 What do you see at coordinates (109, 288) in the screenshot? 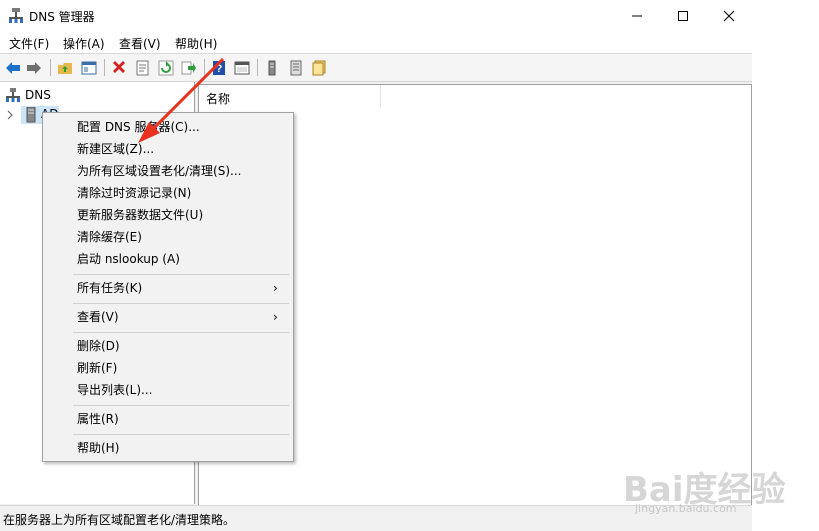
I see `menu-item-all-tasks: 所有任务(K)` at bounding box center [109, 288].